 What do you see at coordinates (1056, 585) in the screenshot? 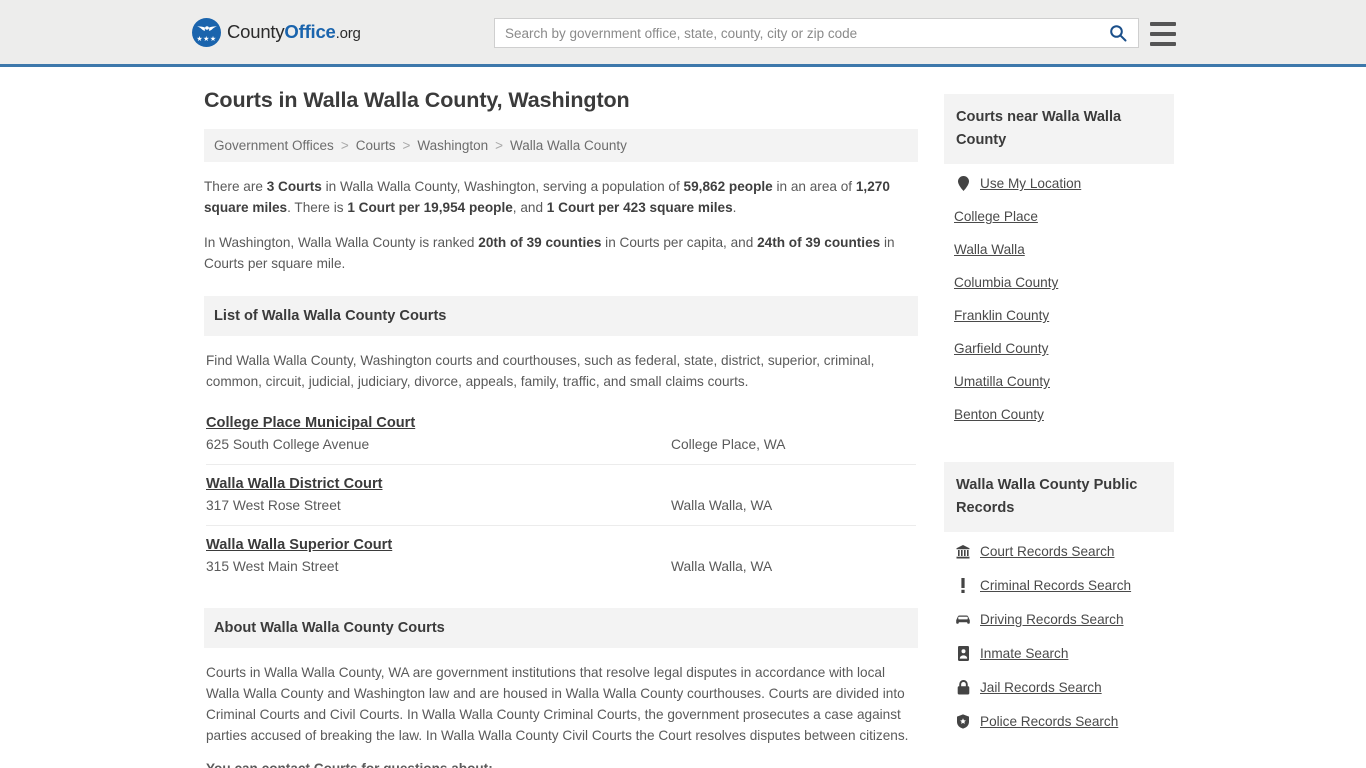
I see `sidebar-item-label: Criminal Records Search` at bounding box center [1056, 585].